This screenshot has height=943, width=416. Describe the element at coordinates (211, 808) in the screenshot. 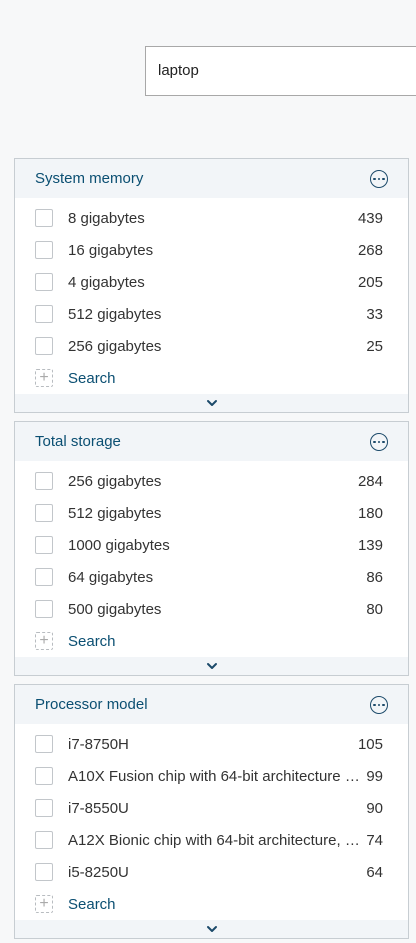

I see `facet-option: i7-8550U 90` at that location.